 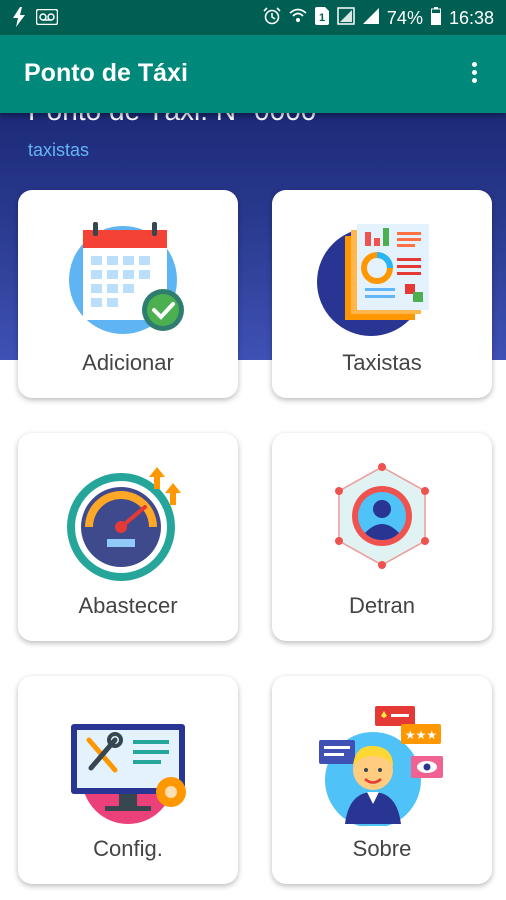 I want to click on card-label: Adicionar, so click(x=128, y=362).